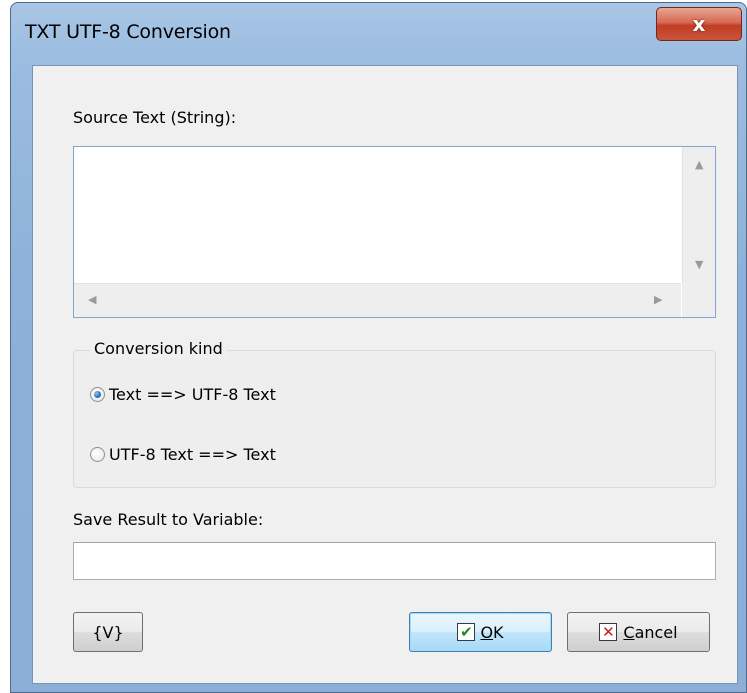 The width and height of the screenshot is (747, 693). Describe the element at coordinates (698, 300) in the screenshot. I see `scrollbar-corner` at that location.